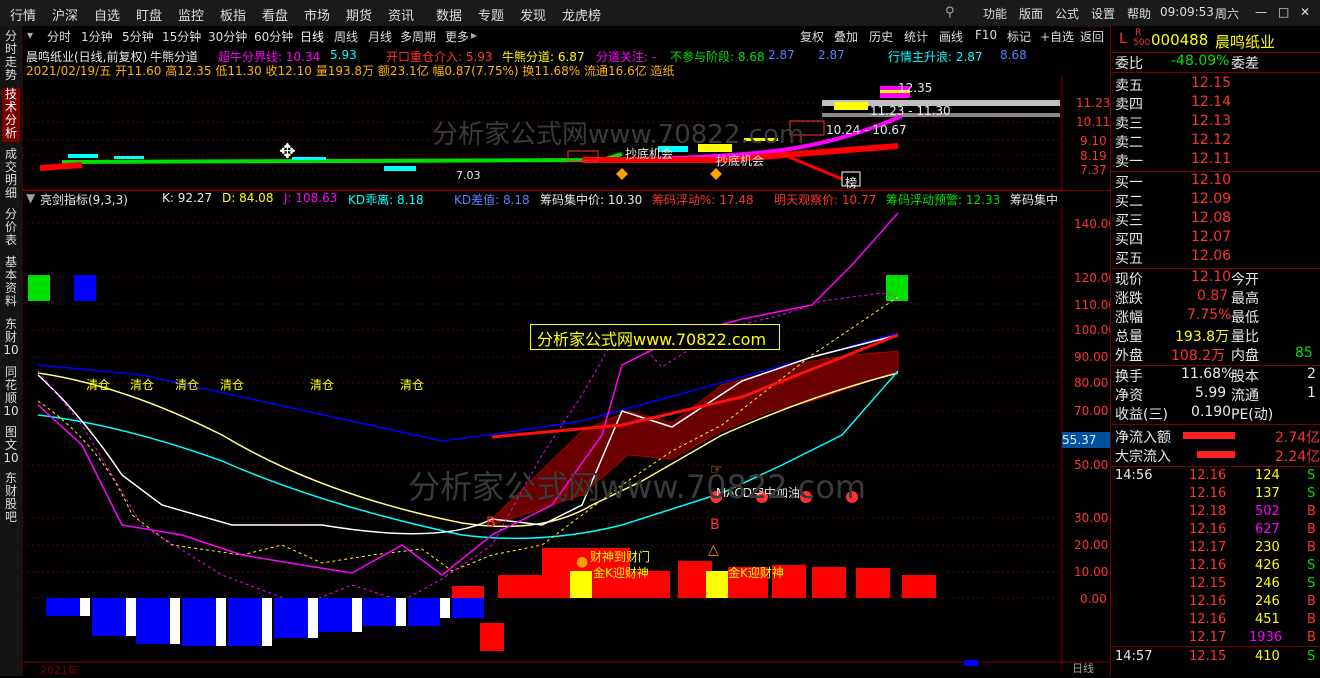 The image size is (1320, 678). What do you see at coordinates (191, 14) in the screenshot?
I see `menu-jiankong: 监控` at bounding box center [191, 14].